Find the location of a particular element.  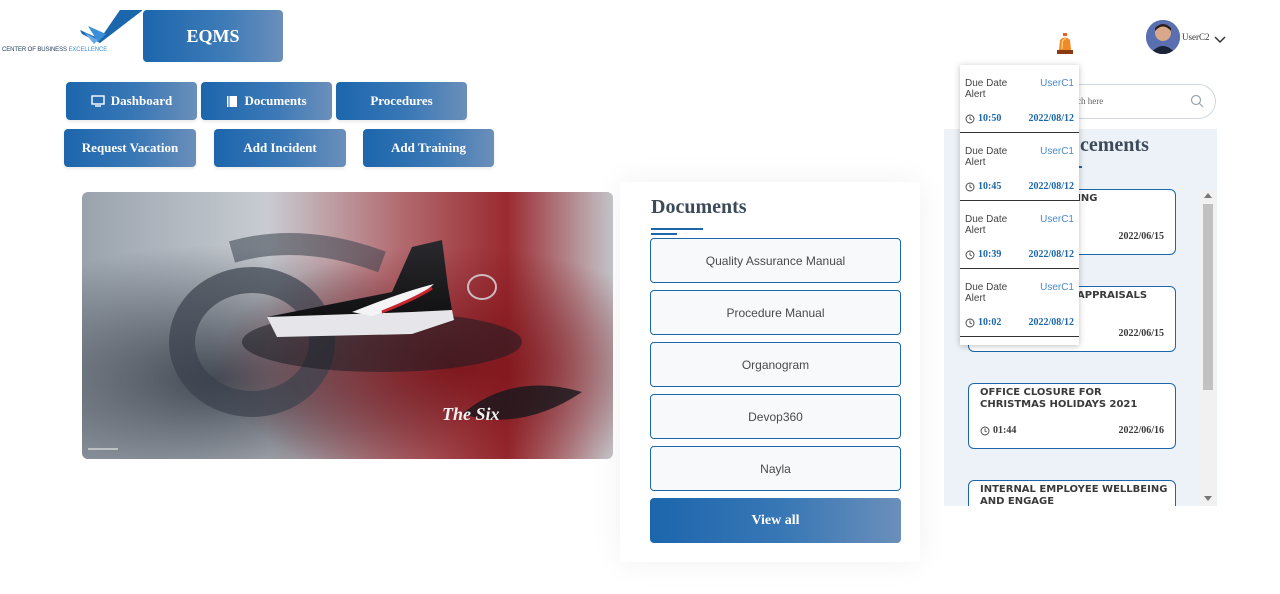

announcement-time: 01:44 is located at coordinates (998, 430).